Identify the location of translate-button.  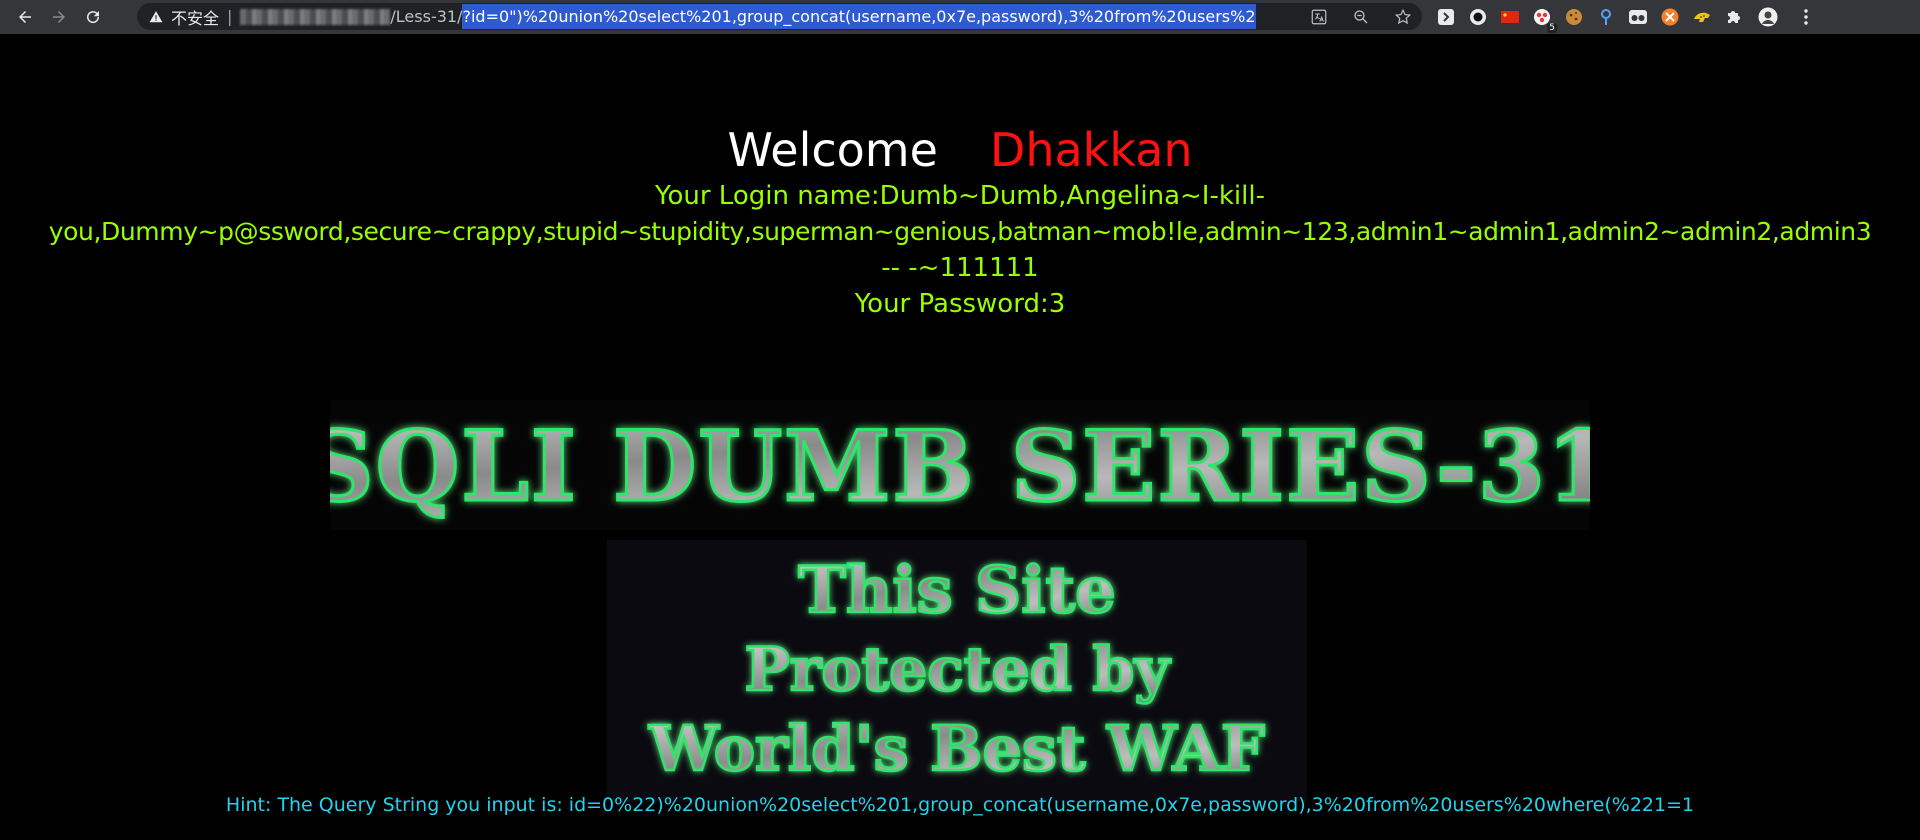
(1319, 17).